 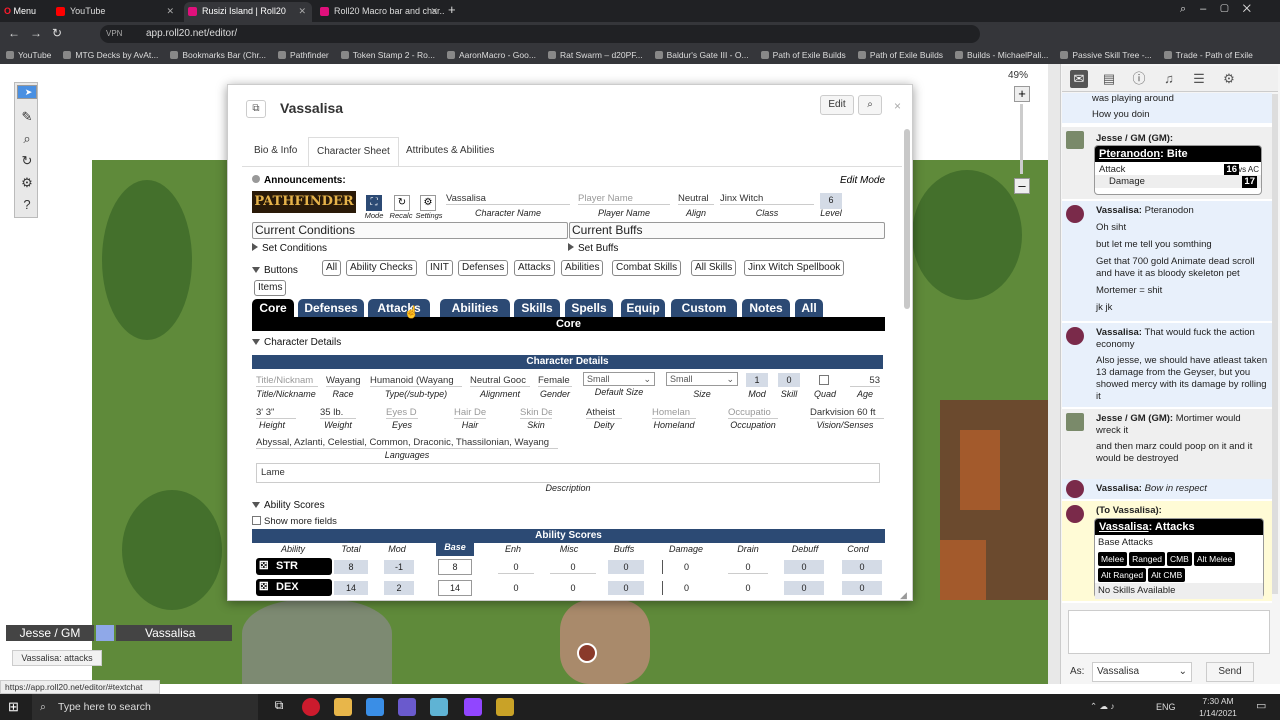 I want to click on class-field: Jinx Witch, so click(x=767, y=199).